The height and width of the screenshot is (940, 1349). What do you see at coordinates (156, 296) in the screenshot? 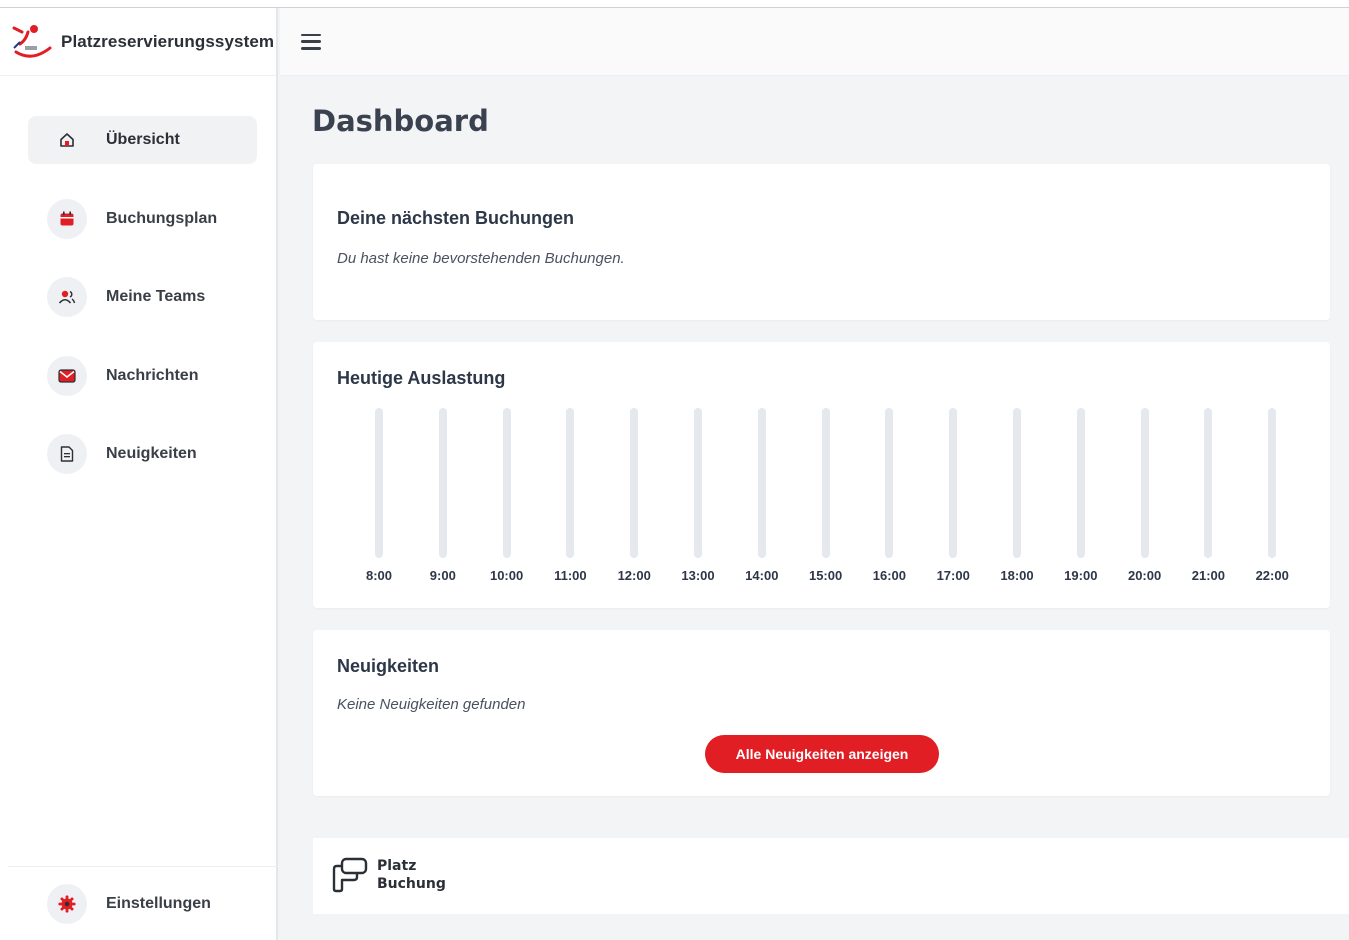
I see `sidebar-item-label: Meine Teams` at bounding box center [156, 296].